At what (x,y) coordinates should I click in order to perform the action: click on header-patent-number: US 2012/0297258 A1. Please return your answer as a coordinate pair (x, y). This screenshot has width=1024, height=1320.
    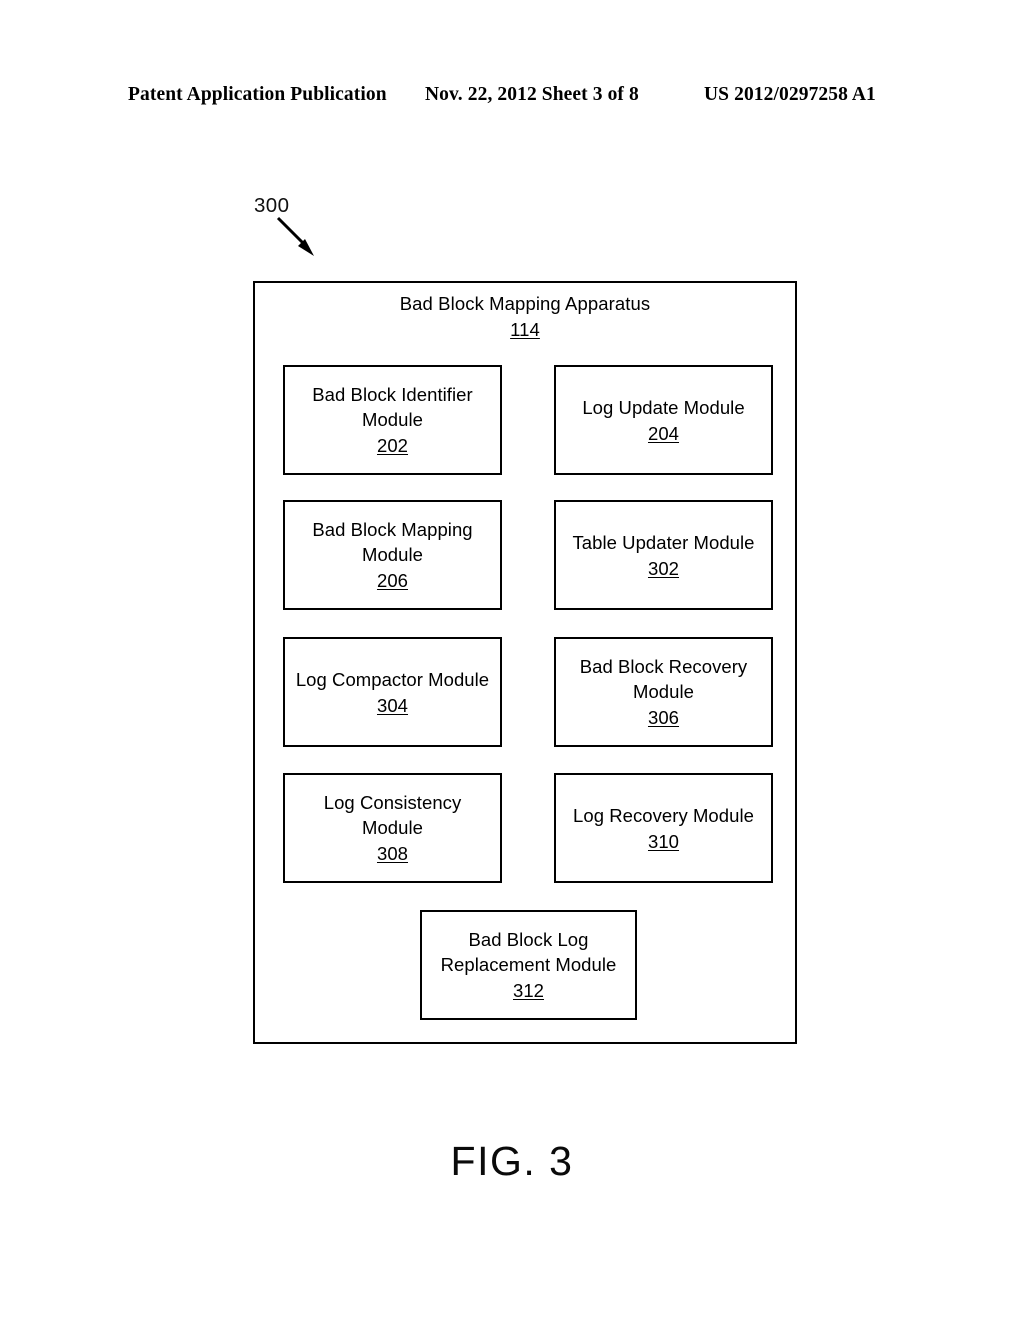
    Looking at the image, I should click on (790, 94).